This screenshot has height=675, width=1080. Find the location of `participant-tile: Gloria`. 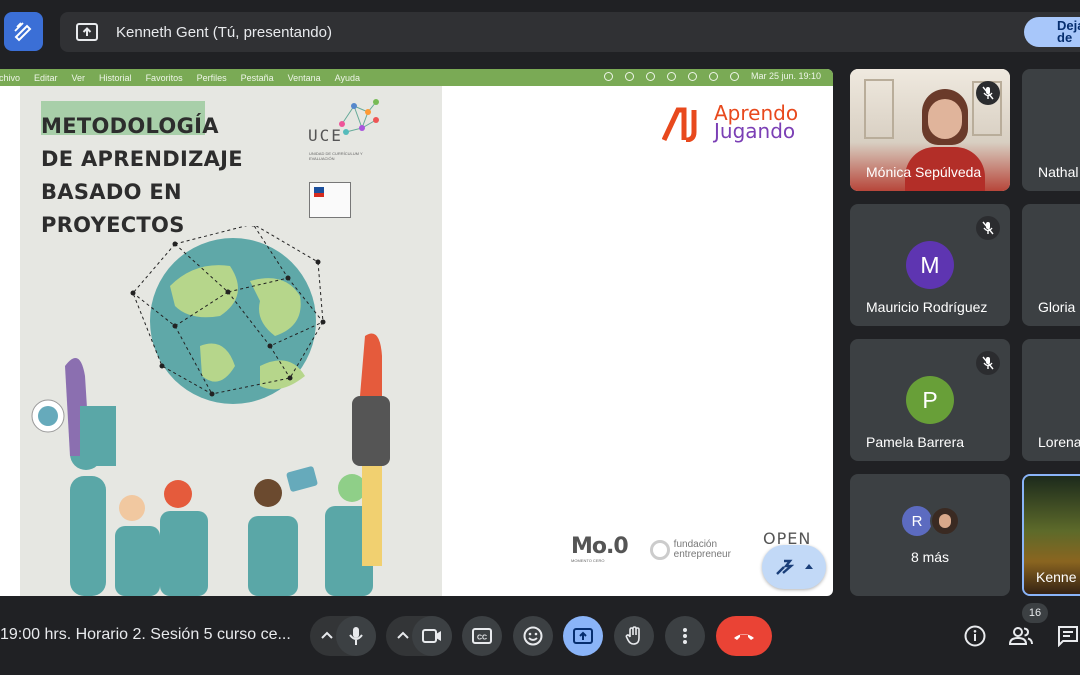

participant-tile: Gloria is located at coordinates (1051, 265).